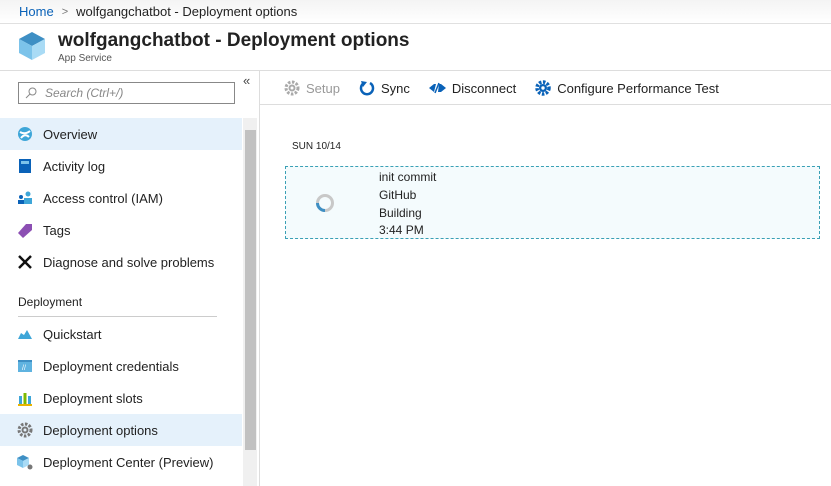  I want to click on sidebar-item-deployment-options: Deployment options, so click(121, 430).